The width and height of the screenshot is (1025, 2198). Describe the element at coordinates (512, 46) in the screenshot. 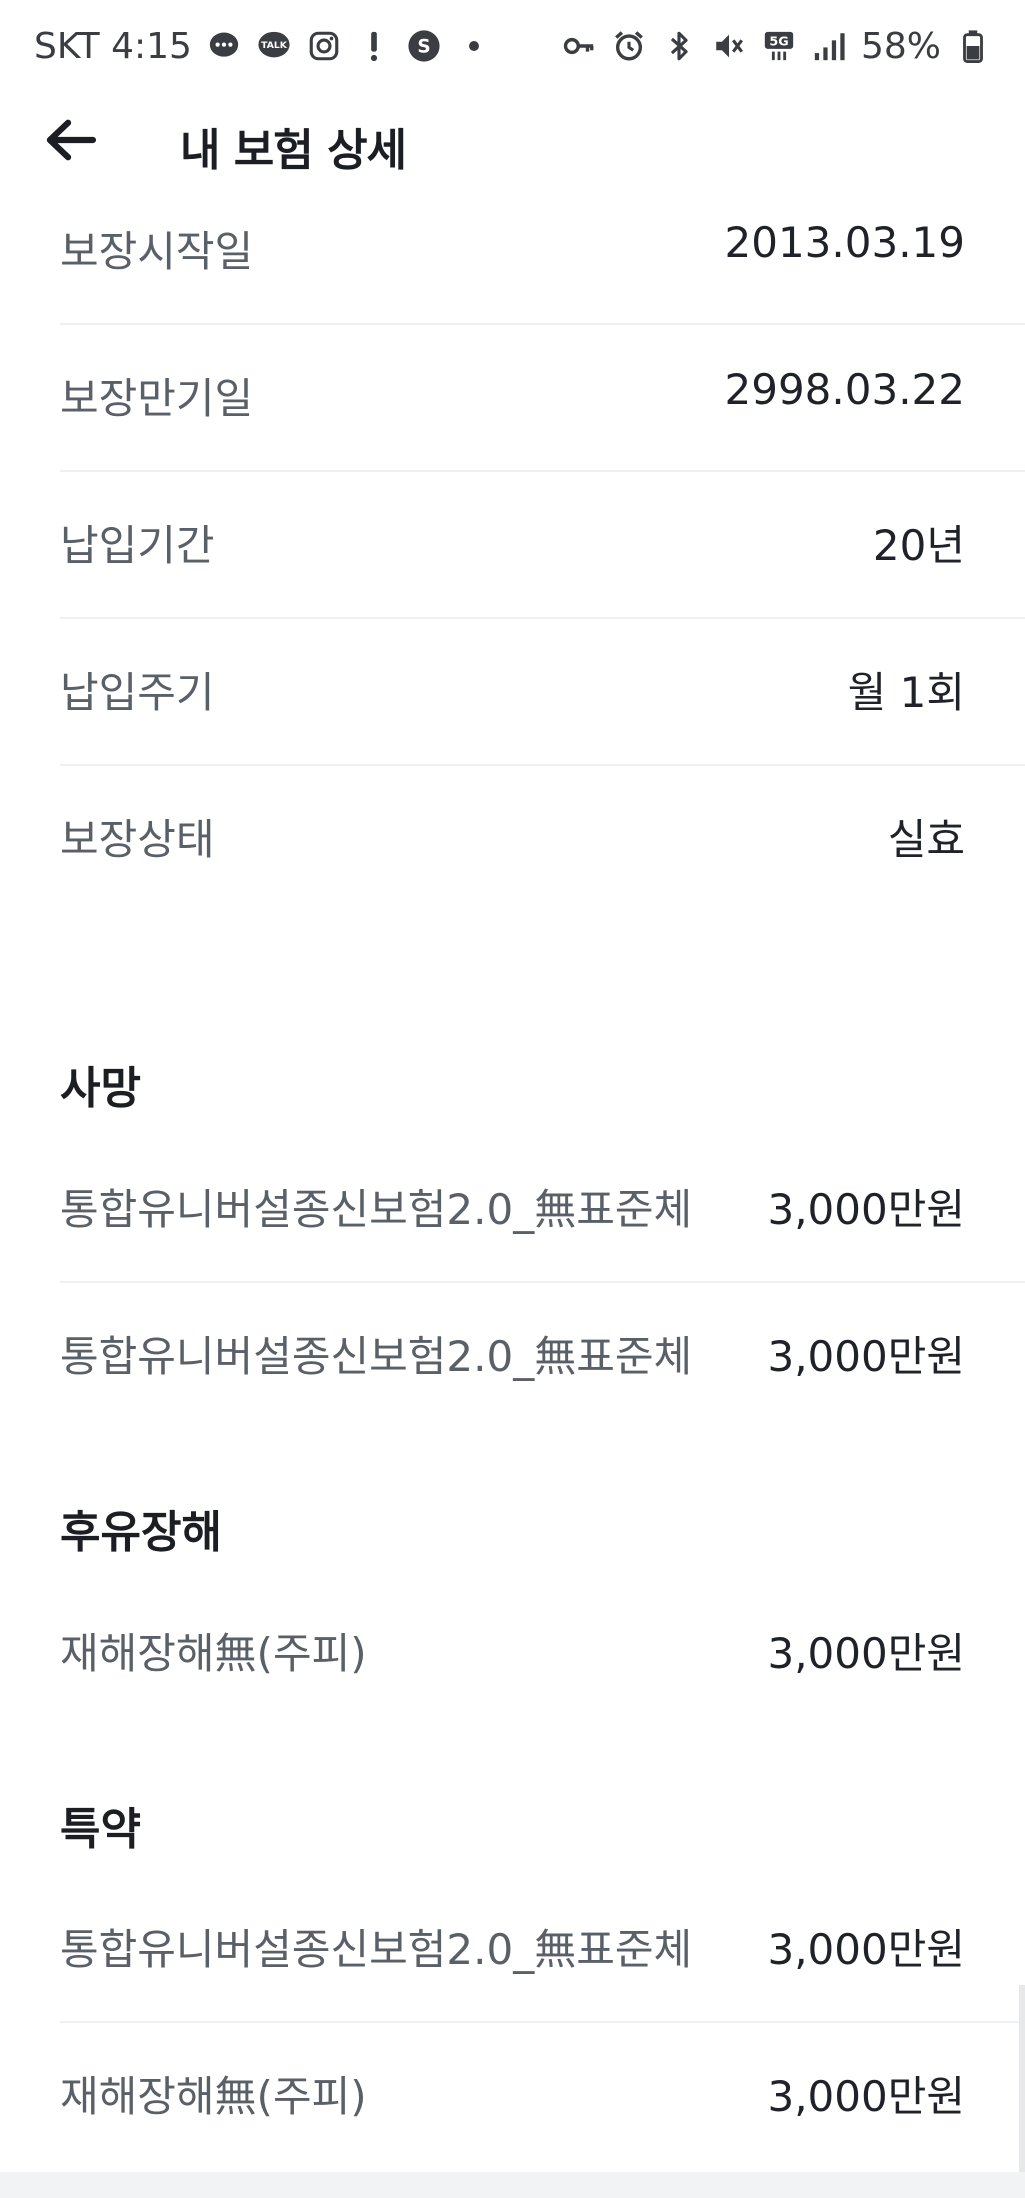

I see `status-bar: SKT 4:15 TALK S 5G 58%` at that location.